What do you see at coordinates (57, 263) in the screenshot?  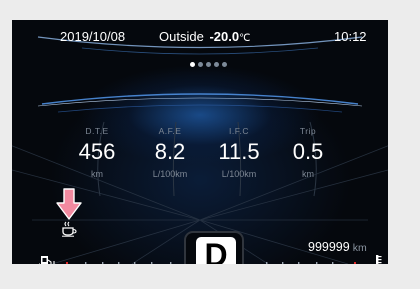 I see `fuel-empty-label: E` at bounding box center [57, 263].